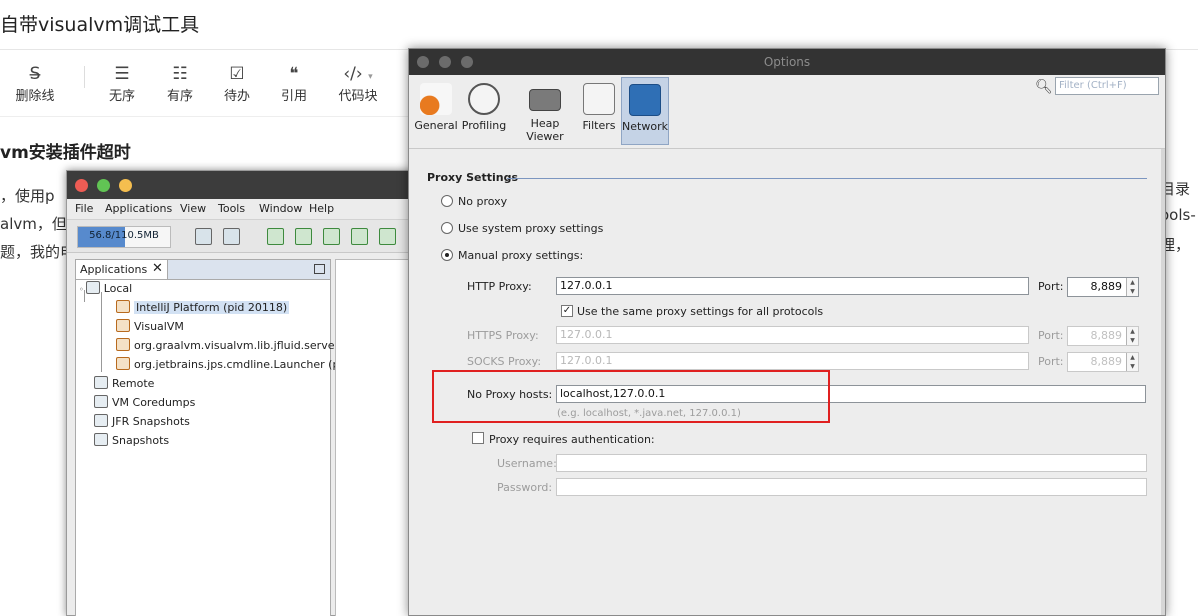 The image size is (1198, 616). I want to click on menu-help: Help, so click(321, 208).